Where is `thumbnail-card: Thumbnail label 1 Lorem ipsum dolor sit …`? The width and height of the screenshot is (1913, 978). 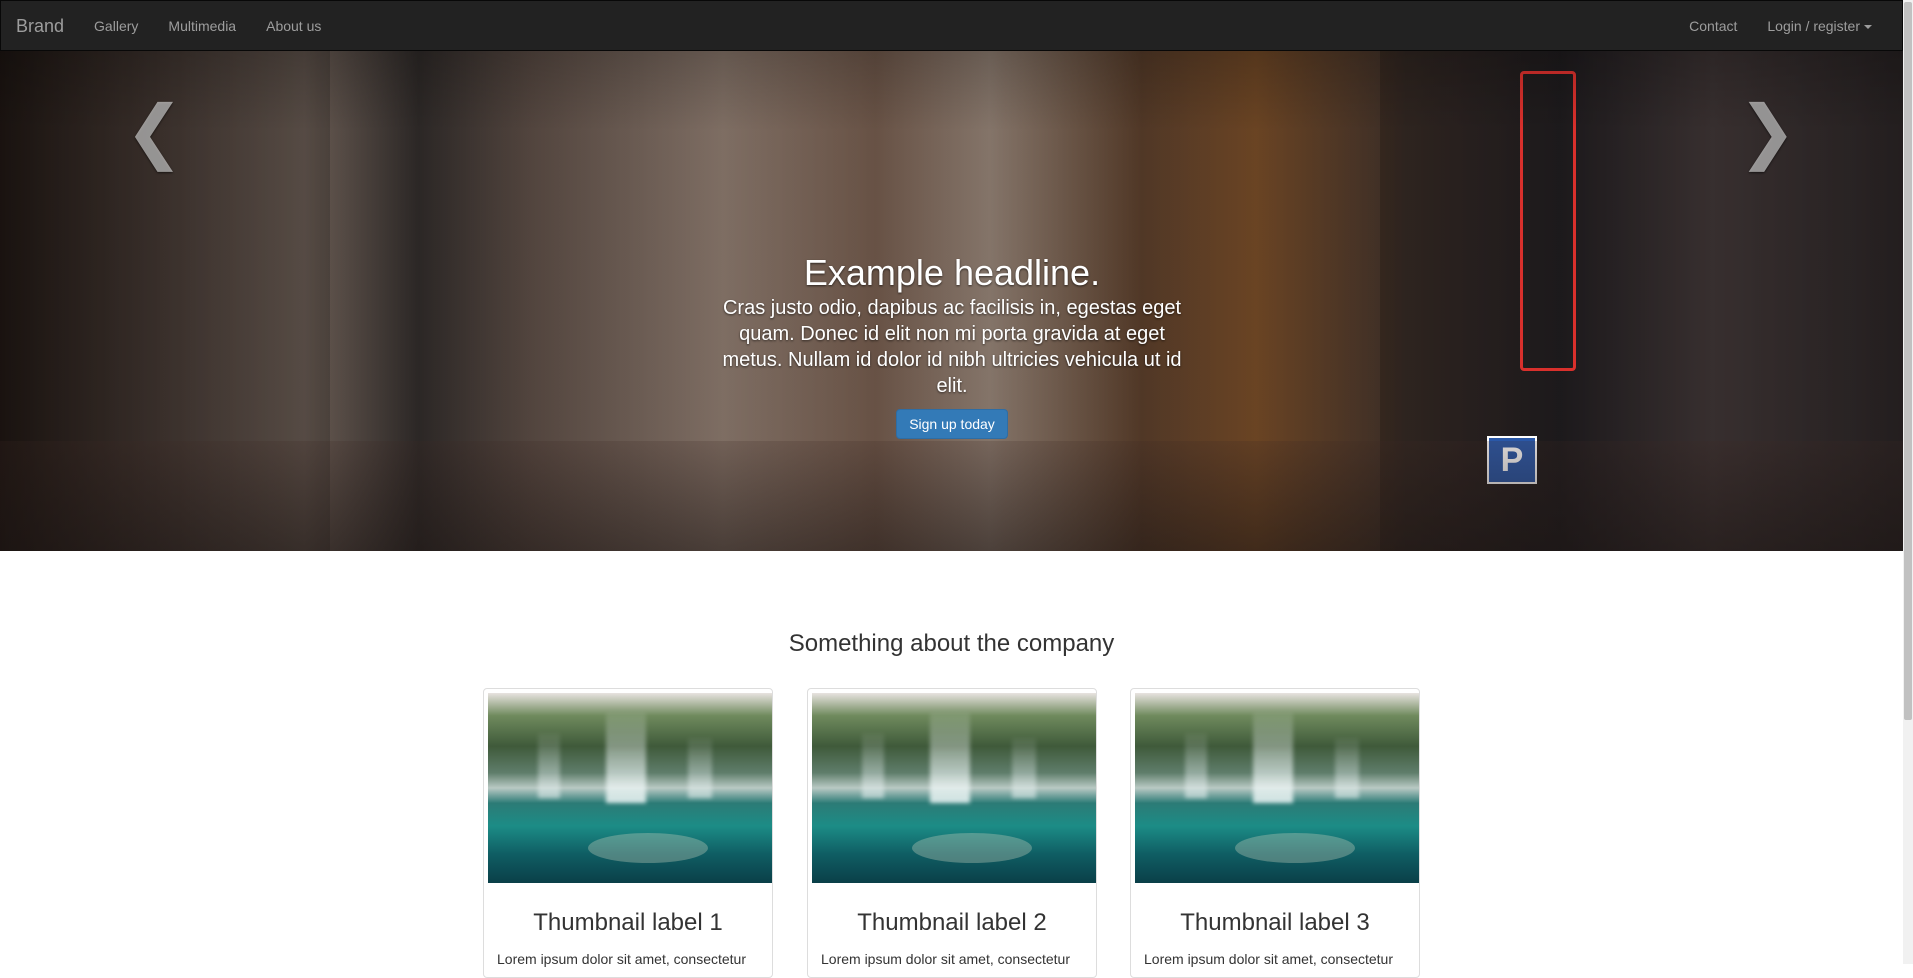 thumbnail-card: Thumbnail label 1 Lorem ipsum dolor sit … is located at coordinates (628, 833).